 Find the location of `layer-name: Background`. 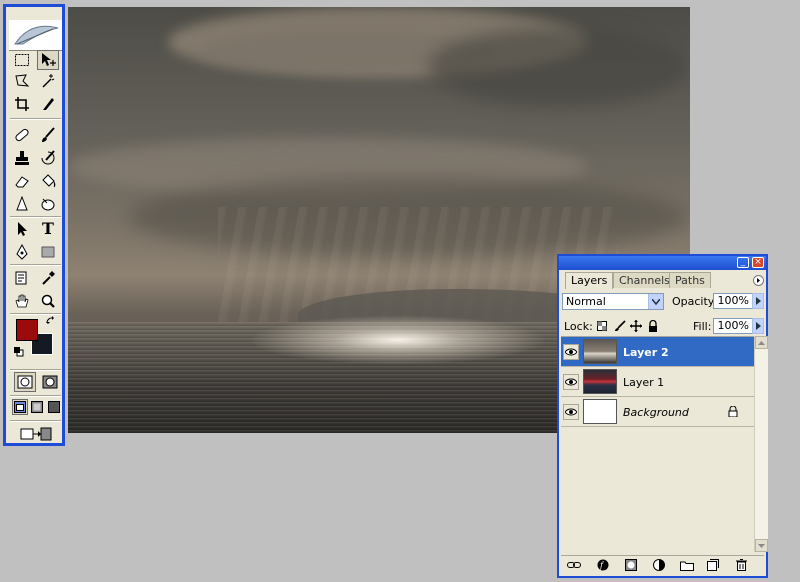

layer-name: Background is located at coordinates (656, 412).